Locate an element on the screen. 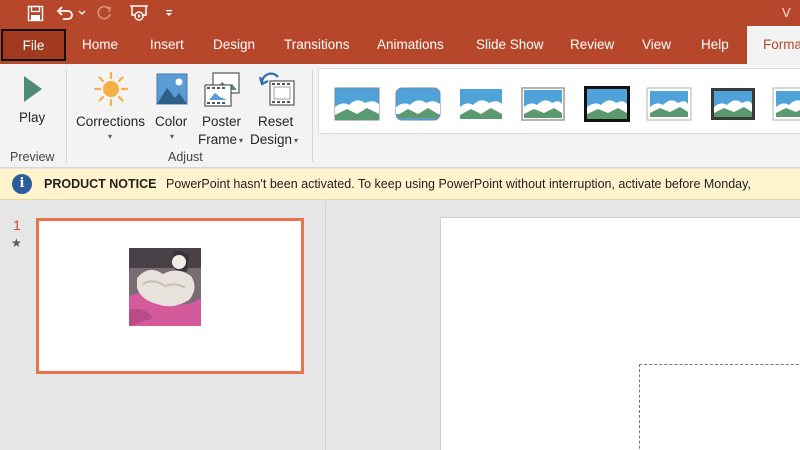 This screenshot has width=800, height=450. video-poster-image is located at coordinates (165, 287).